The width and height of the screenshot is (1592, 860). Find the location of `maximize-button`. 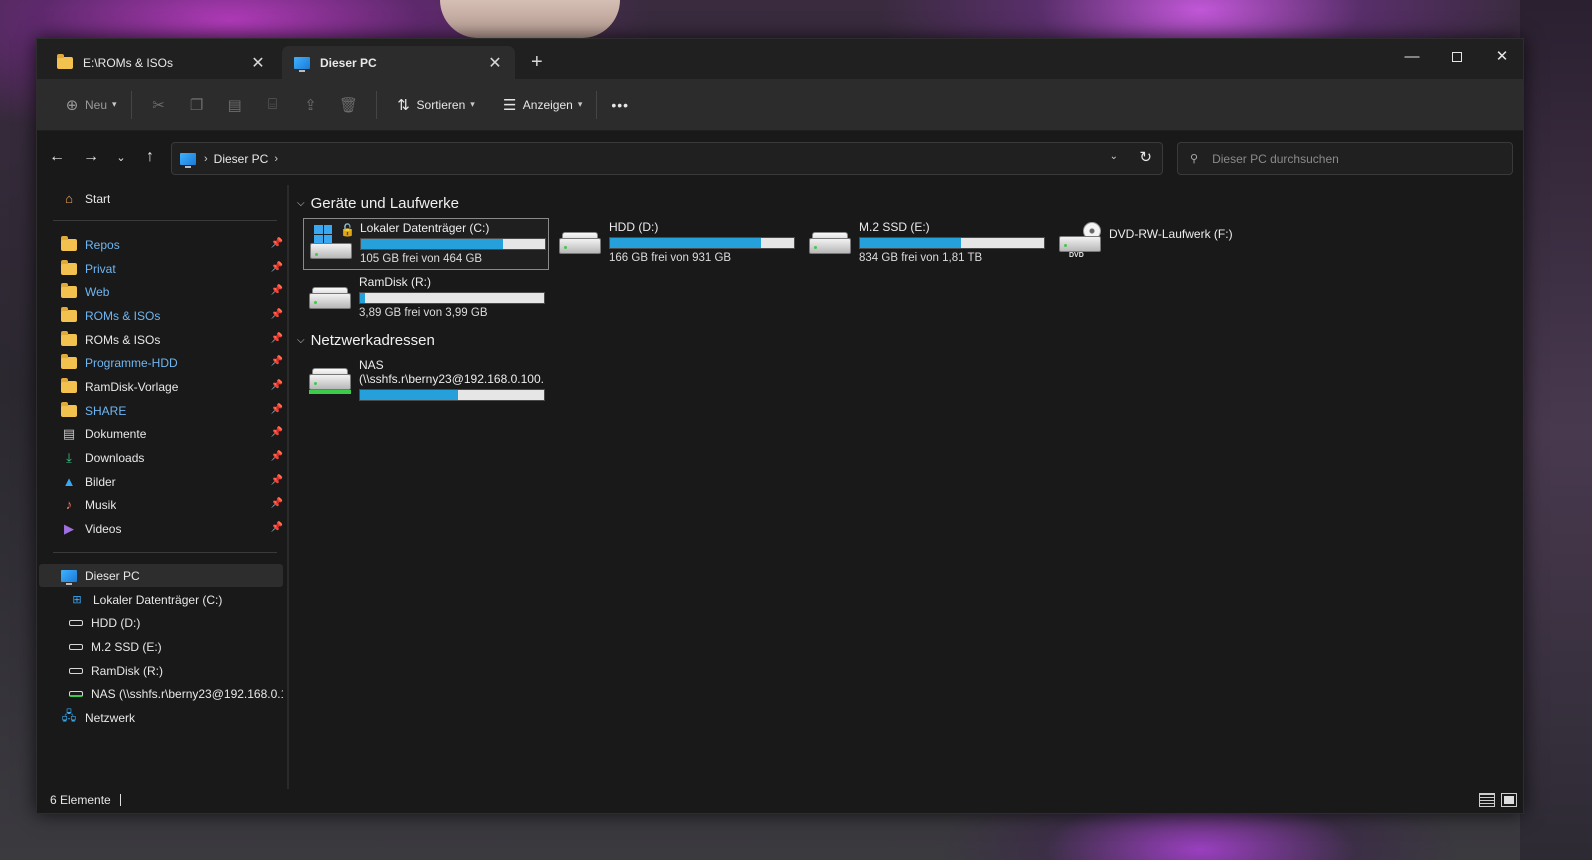

maximize-button is located at coordinates (1457, 57).